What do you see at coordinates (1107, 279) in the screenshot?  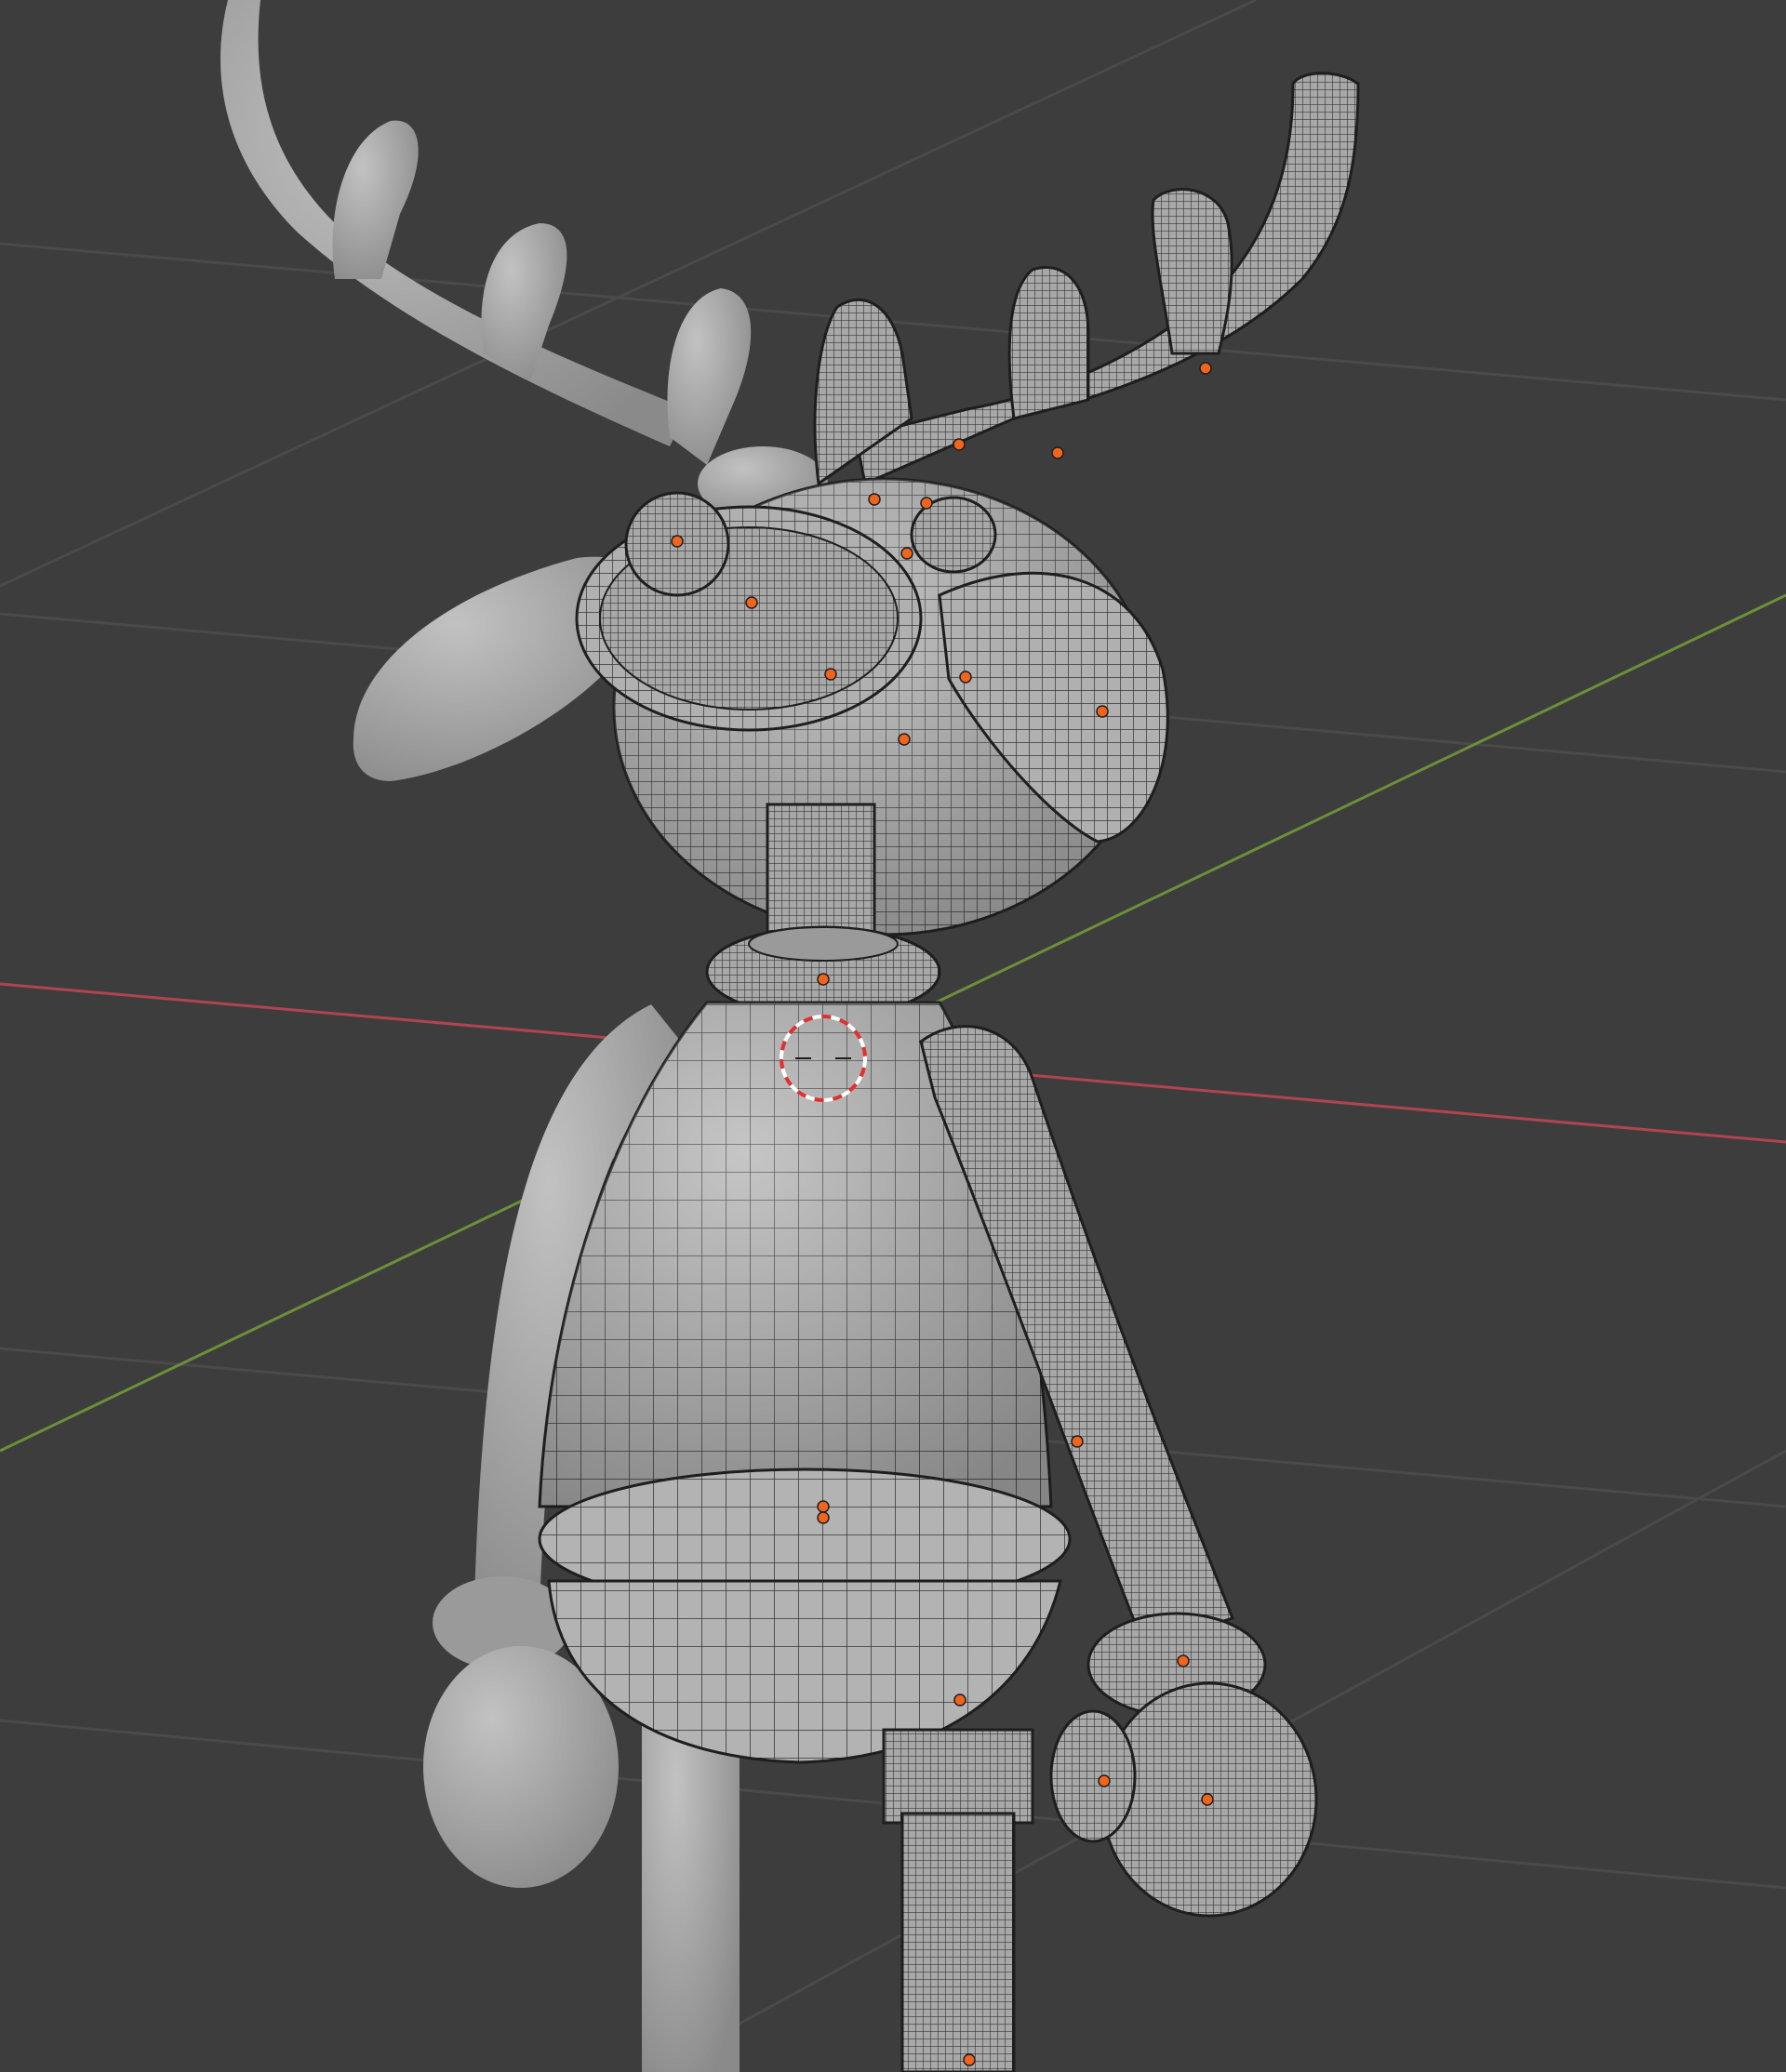 I see `antler-front` at bounding box center [1107, 279].